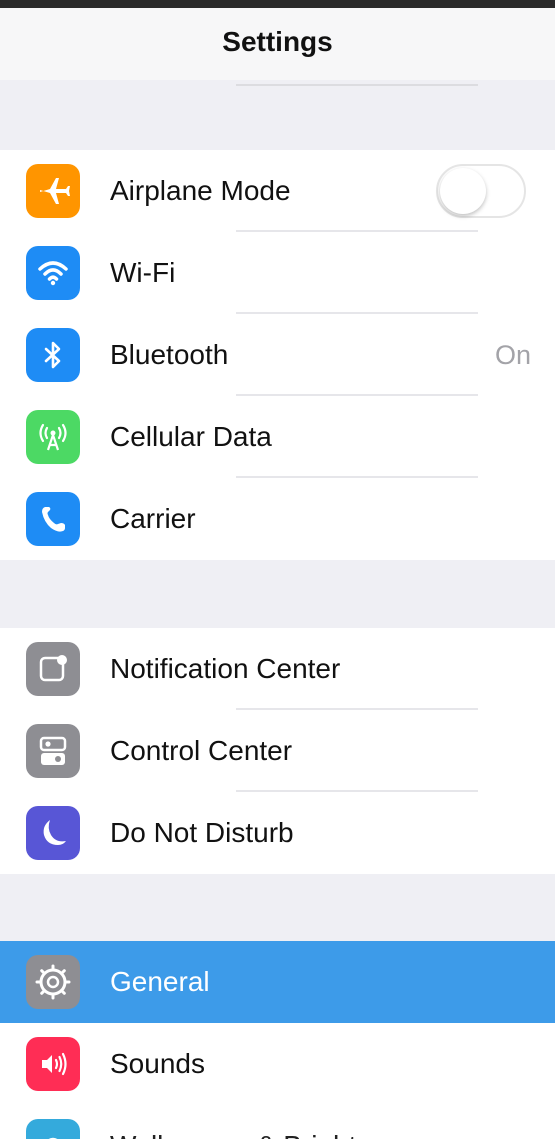 The image size is (555, 1139). I want to click on settings-row-wallpapers-brightness: Wallpapers & Brightness, so click(277, 1122).